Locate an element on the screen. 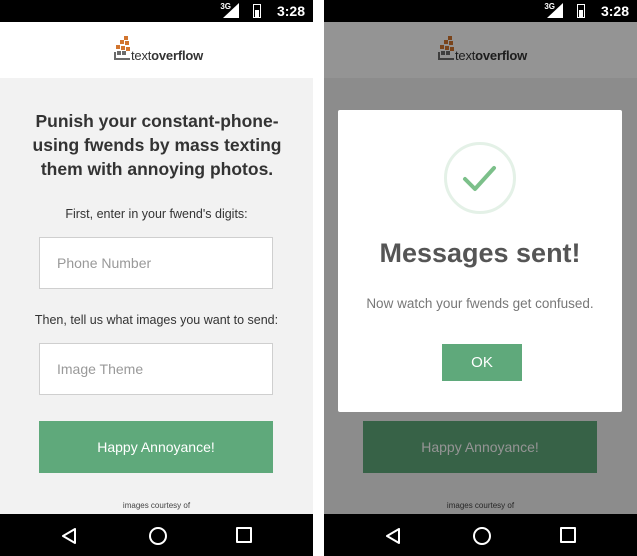  phone-number-input is located at coordinates (156, 263).